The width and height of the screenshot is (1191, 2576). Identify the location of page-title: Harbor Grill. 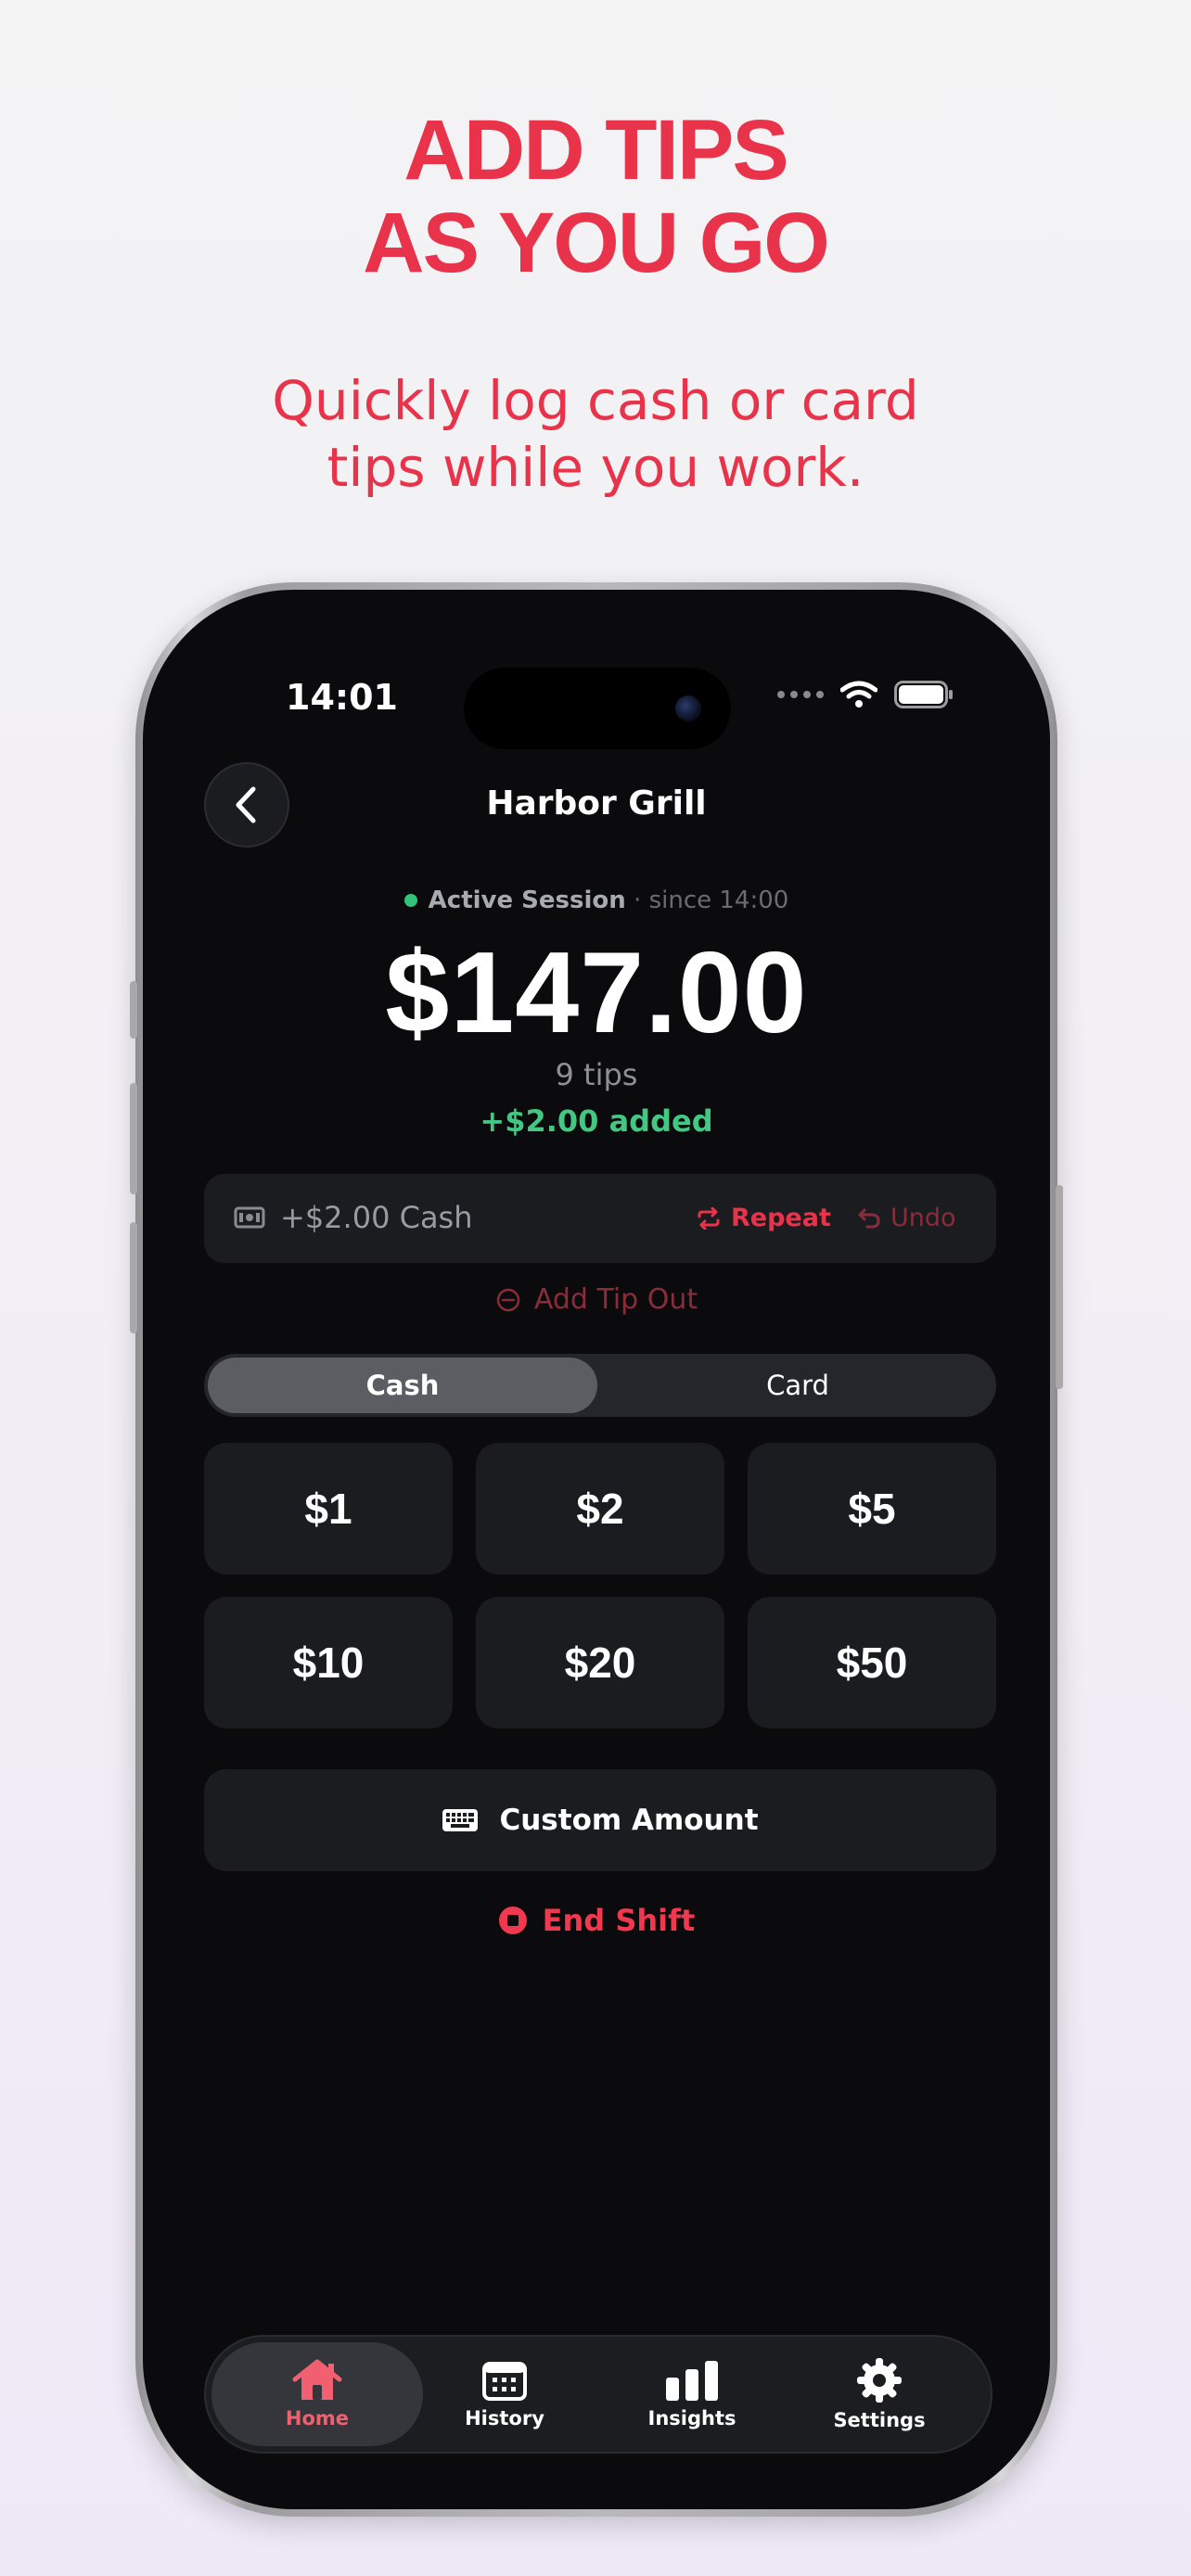
(597, 803).